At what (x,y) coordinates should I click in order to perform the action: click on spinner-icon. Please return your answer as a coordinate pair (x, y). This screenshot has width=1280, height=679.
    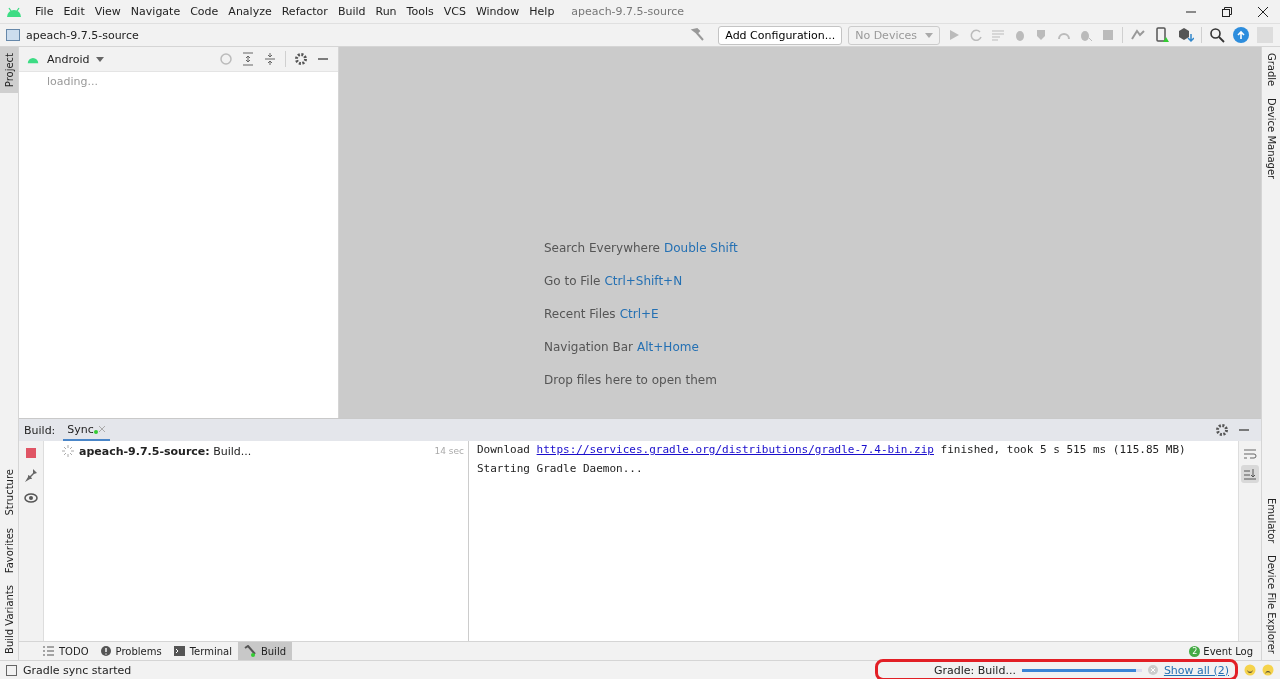
    Looking at the image, I should click on (68, 451).